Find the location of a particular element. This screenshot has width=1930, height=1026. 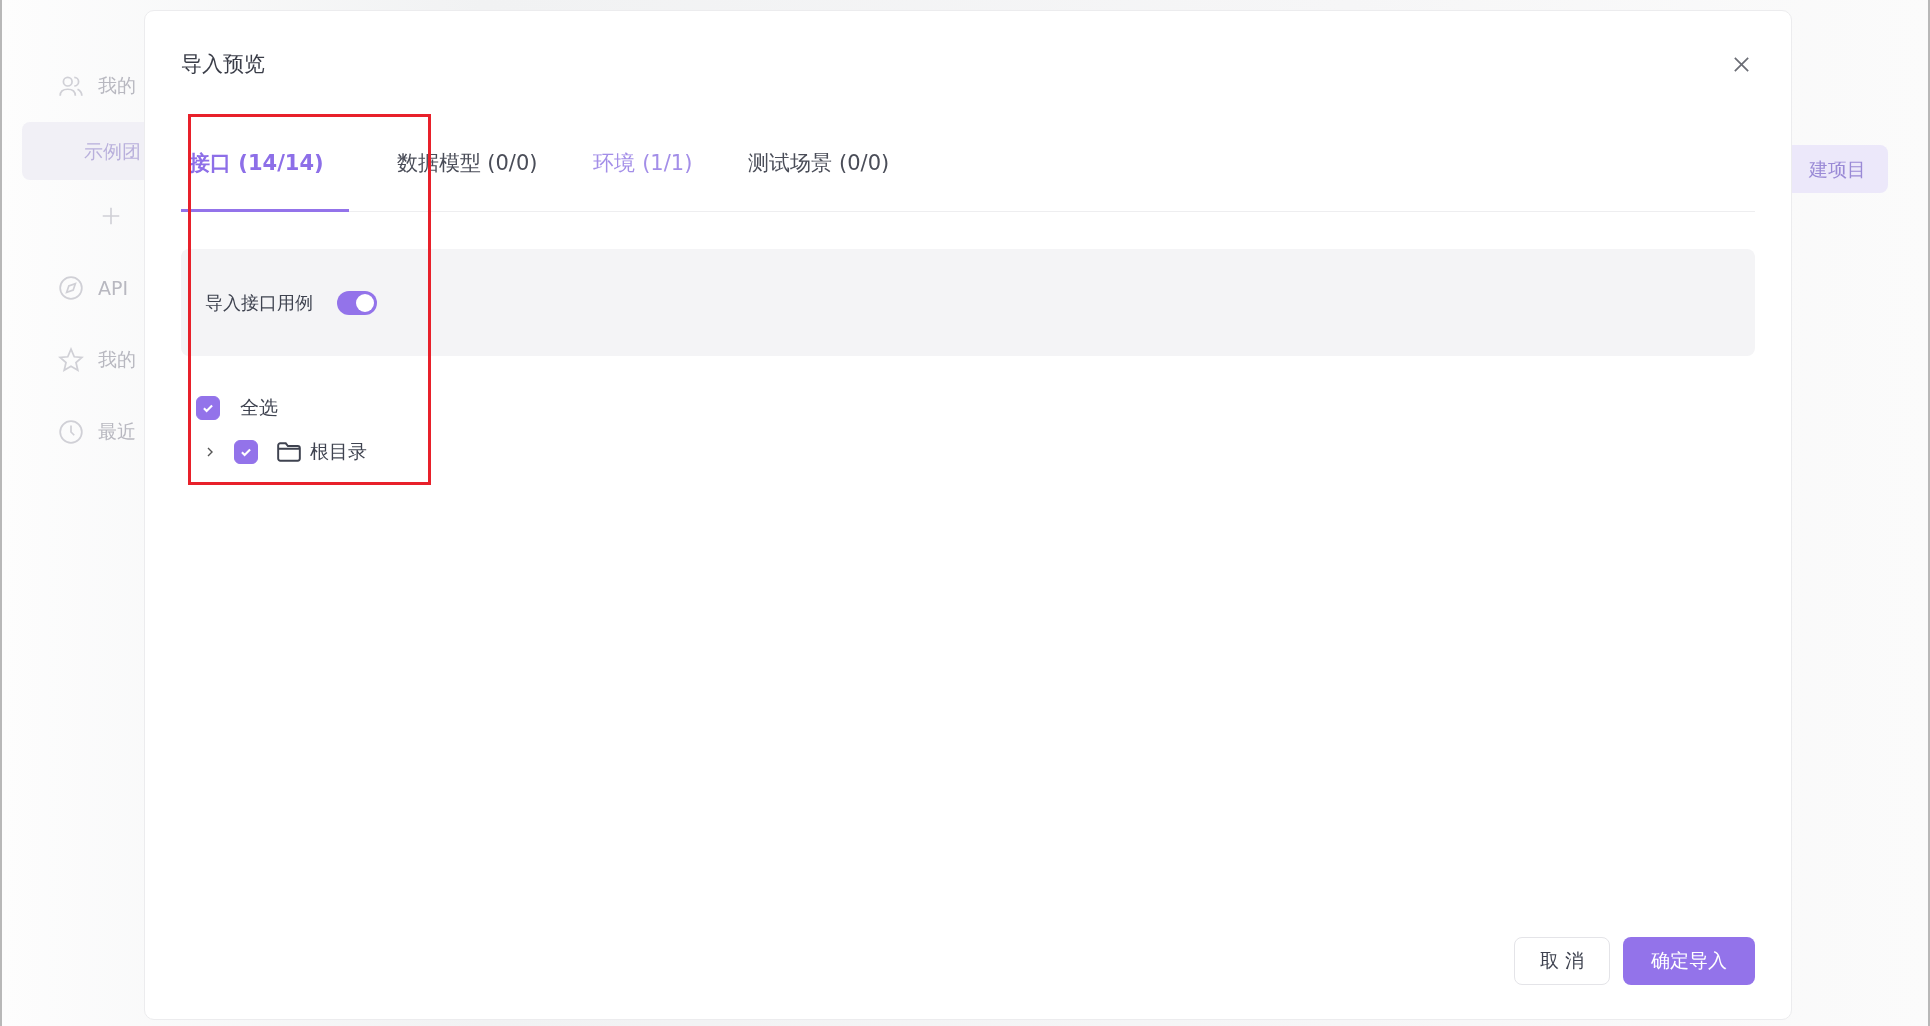

sidebar-label: 最近 is located at coordinates (117, 432).